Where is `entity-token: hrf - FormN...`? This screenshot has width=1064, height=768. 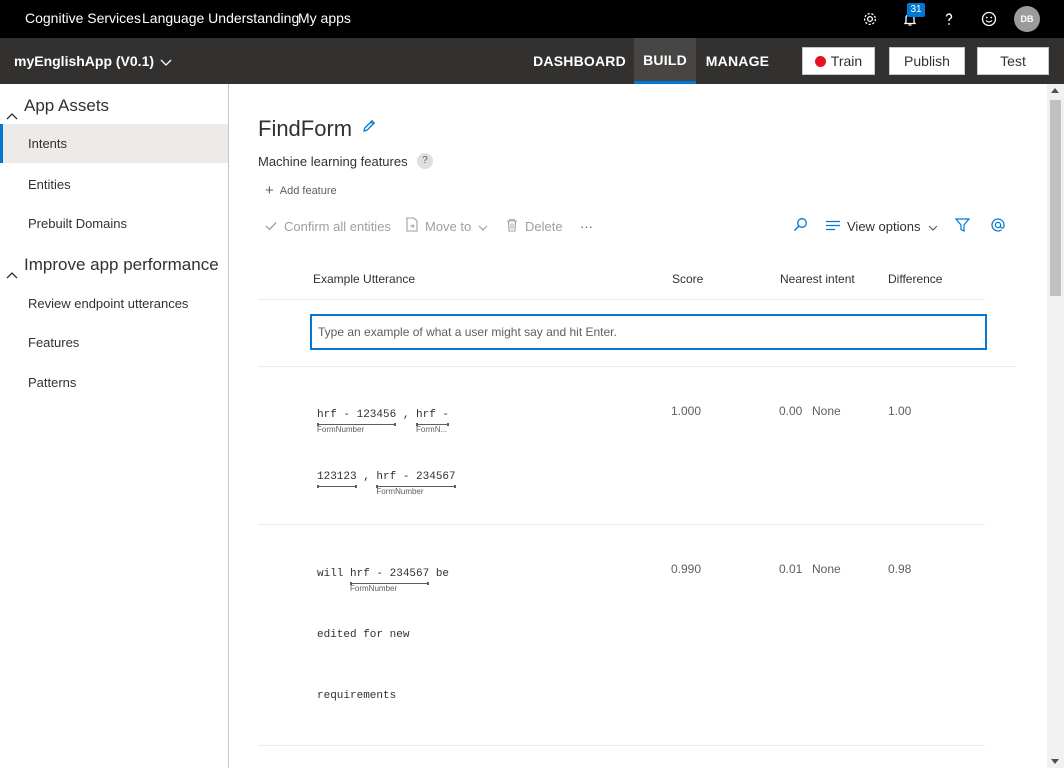
entity-token: hrf - FormN... is located at coordinates (433, 421).